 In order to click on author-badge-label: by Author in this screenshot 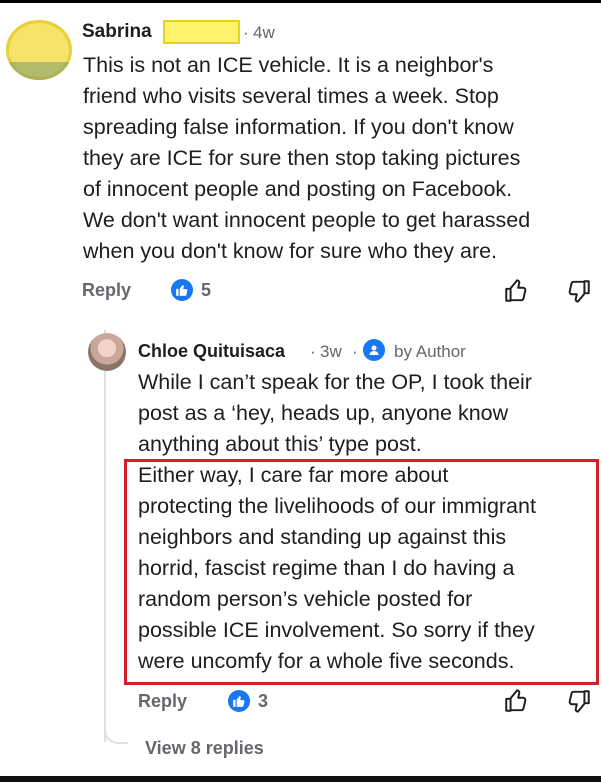, I will do `click(430, 351)`.